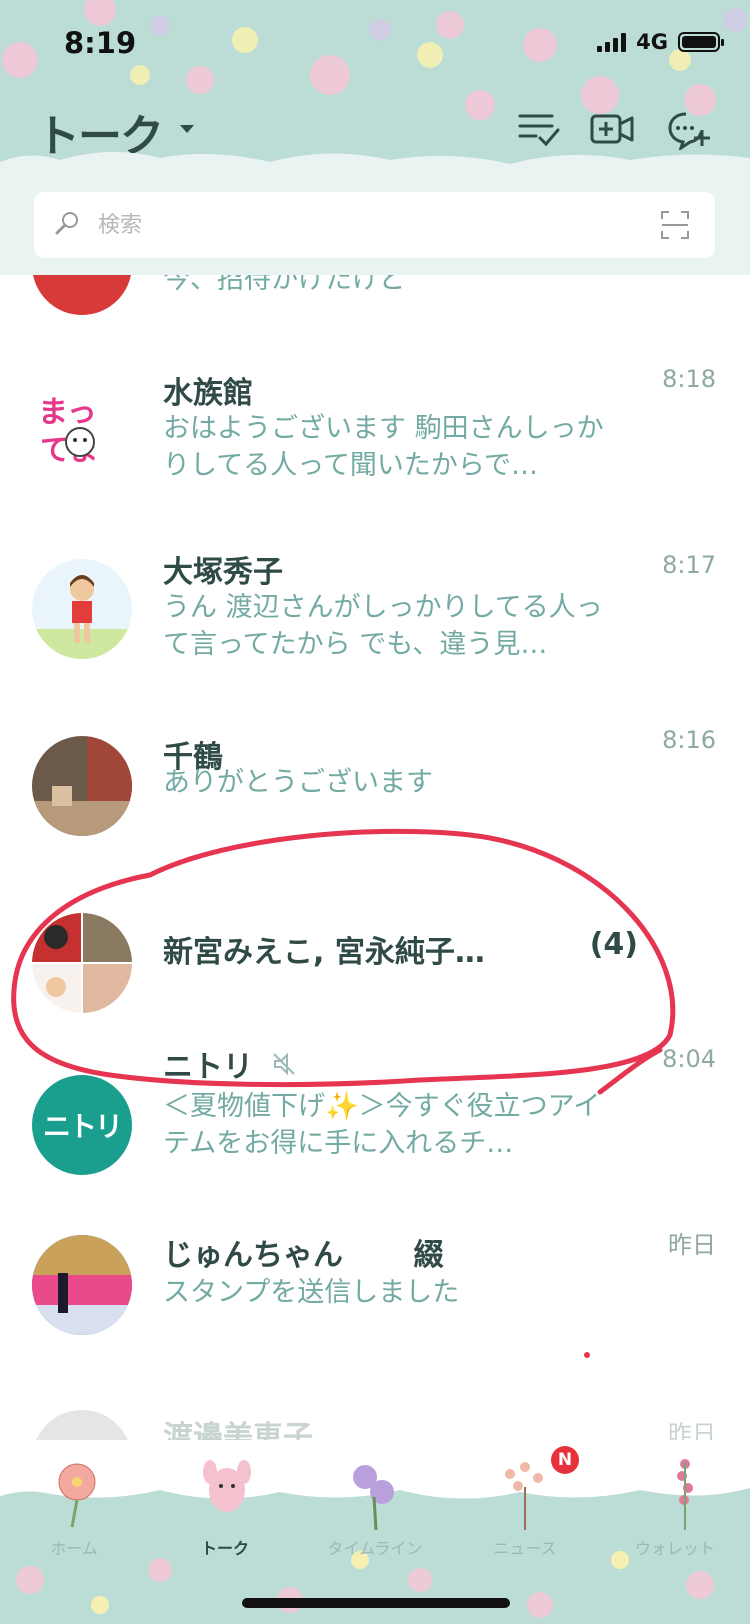 This screenshot has height=1624, width=750. I want to click on home-icon, so click(77, 1492).